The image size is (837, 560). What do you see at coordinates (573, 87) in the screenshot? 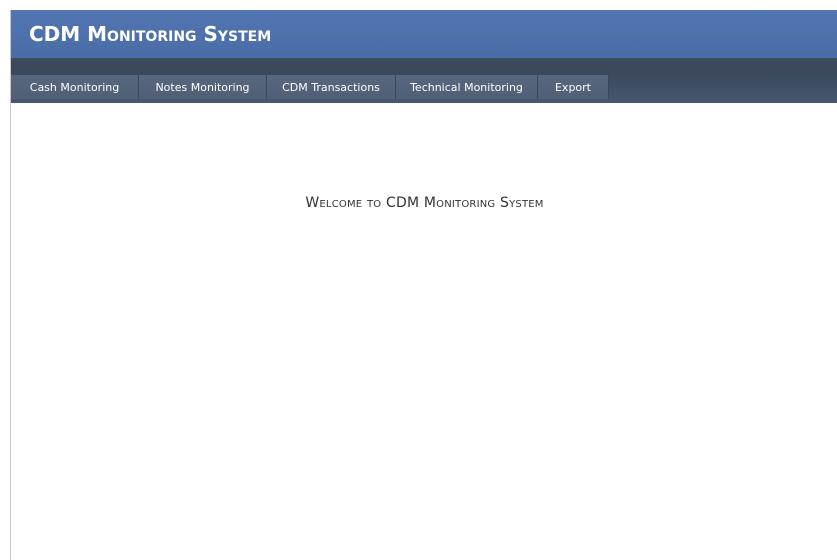
I see `nav-export: Export` at bounding box center [573, 87].